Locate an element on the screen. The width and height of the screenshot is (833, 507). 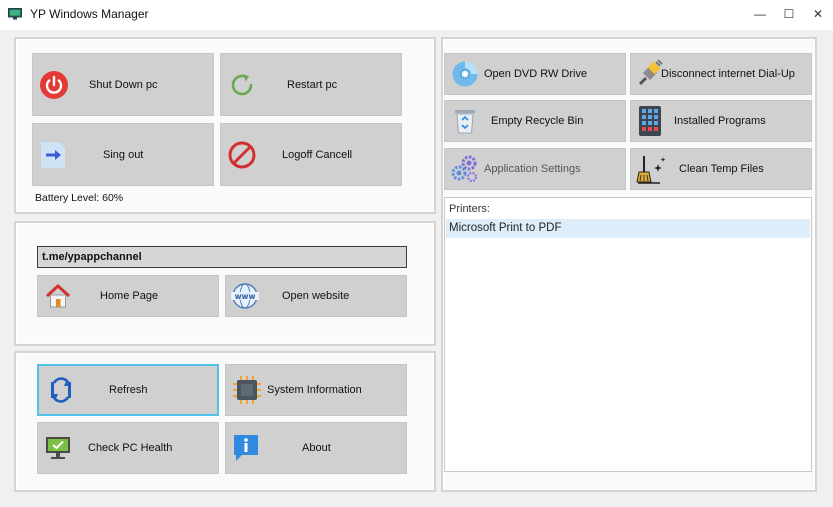
open-website-button: www Open website is located at coordinates (316, 296).